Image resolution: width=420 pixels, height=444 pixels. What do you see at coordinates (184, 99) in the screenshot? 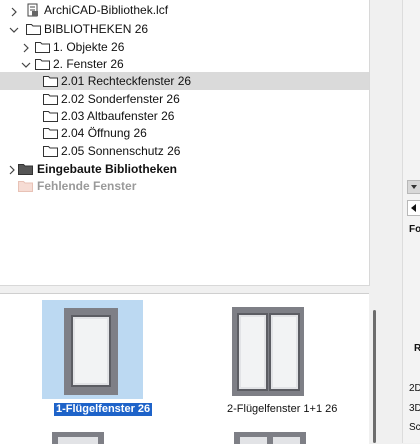
I see `tree-row-sonderfenster: 2.02 Sonderfenster 26` at bounding box center [184, 99].